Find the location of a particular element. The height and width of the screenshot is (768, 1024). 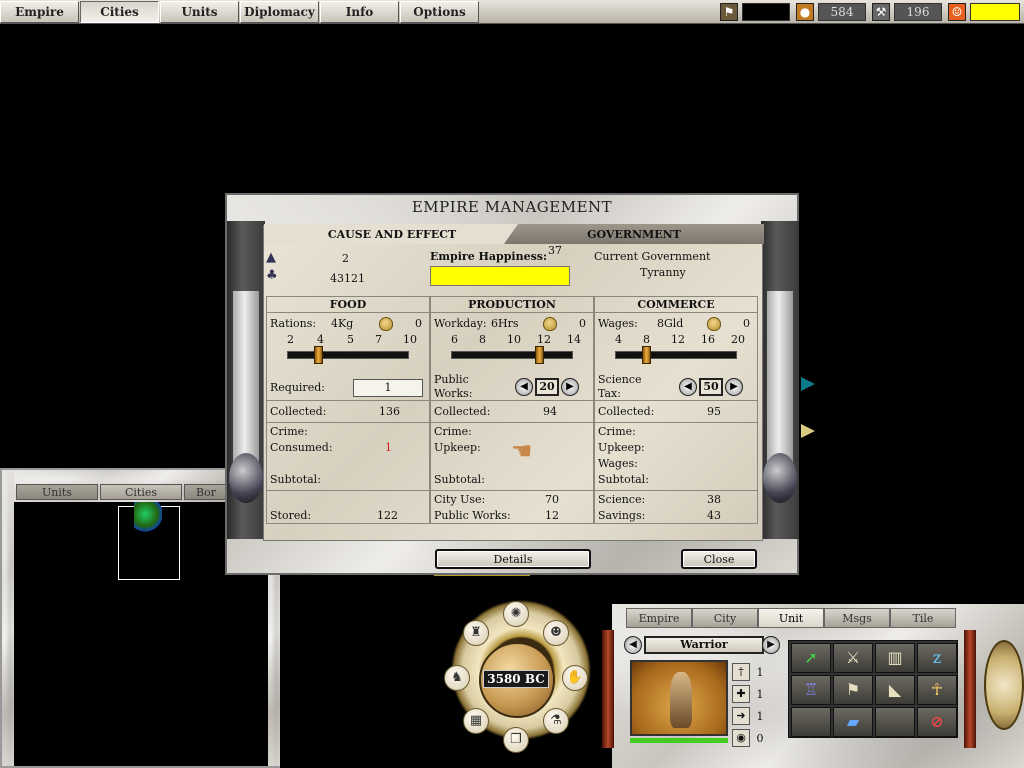

menu-empire: Empire is located at coordinates (39, 12).